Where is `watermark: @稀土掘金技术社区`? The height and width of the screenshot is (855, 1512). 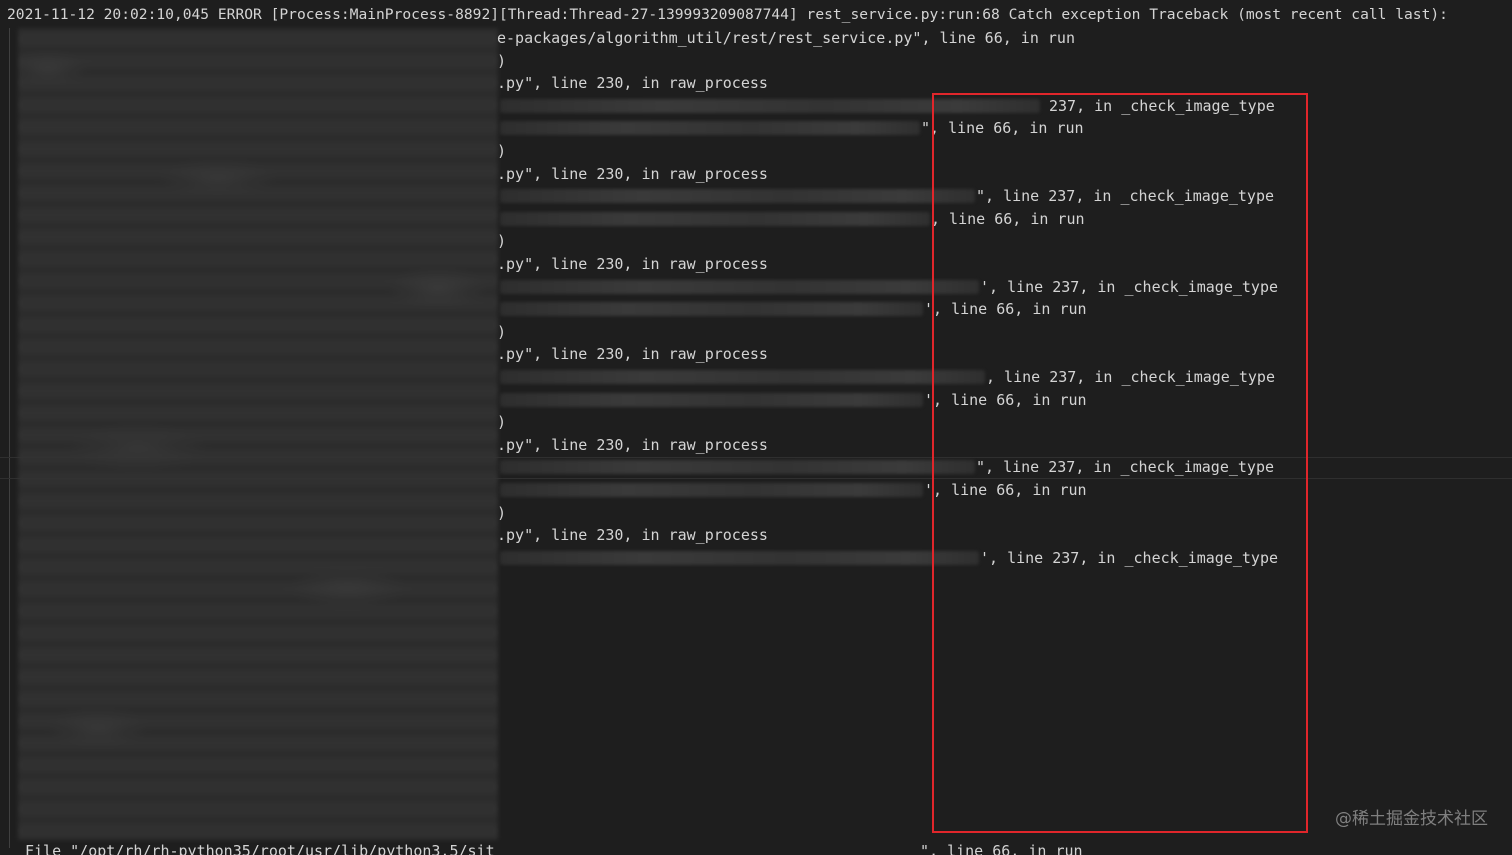
watermark: @稀土掘金技术社区 is located at coordinates (1411, 819).